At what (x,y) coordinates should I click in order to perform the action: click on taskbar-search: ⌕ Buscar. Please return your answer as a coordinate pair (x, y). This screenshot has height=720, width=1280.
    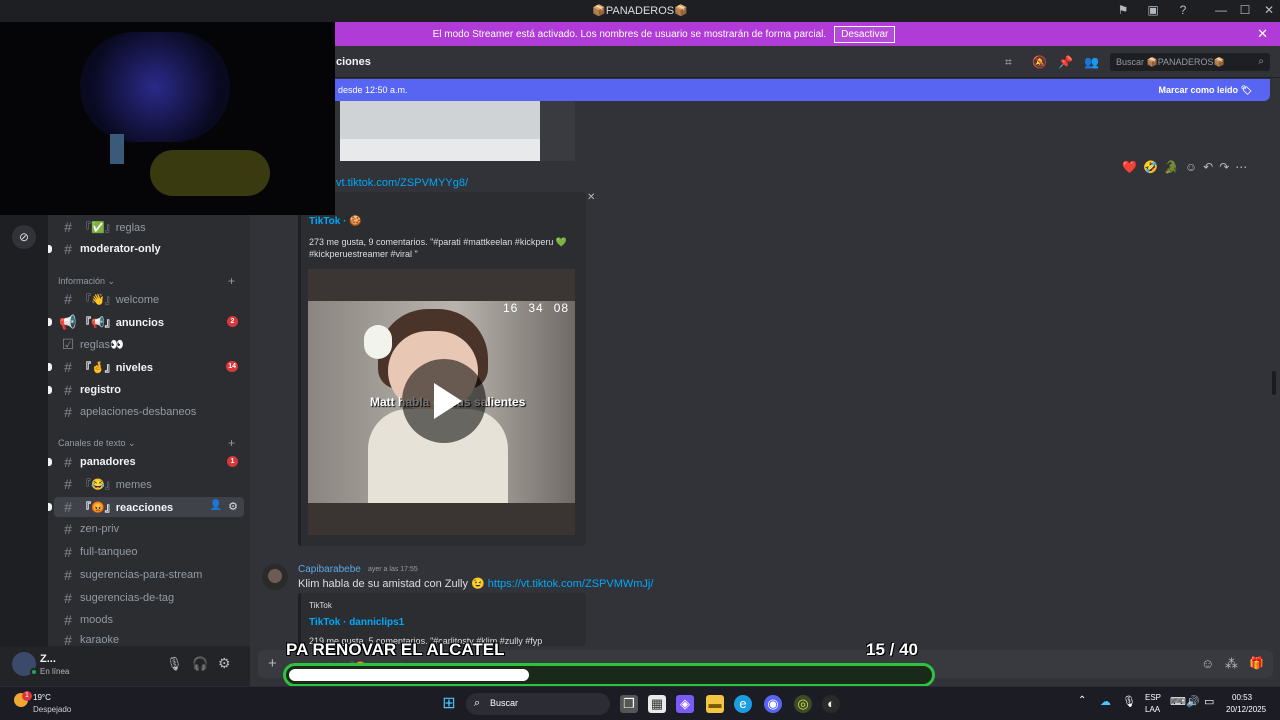
    Looking at the image, I should click on (538, 704).